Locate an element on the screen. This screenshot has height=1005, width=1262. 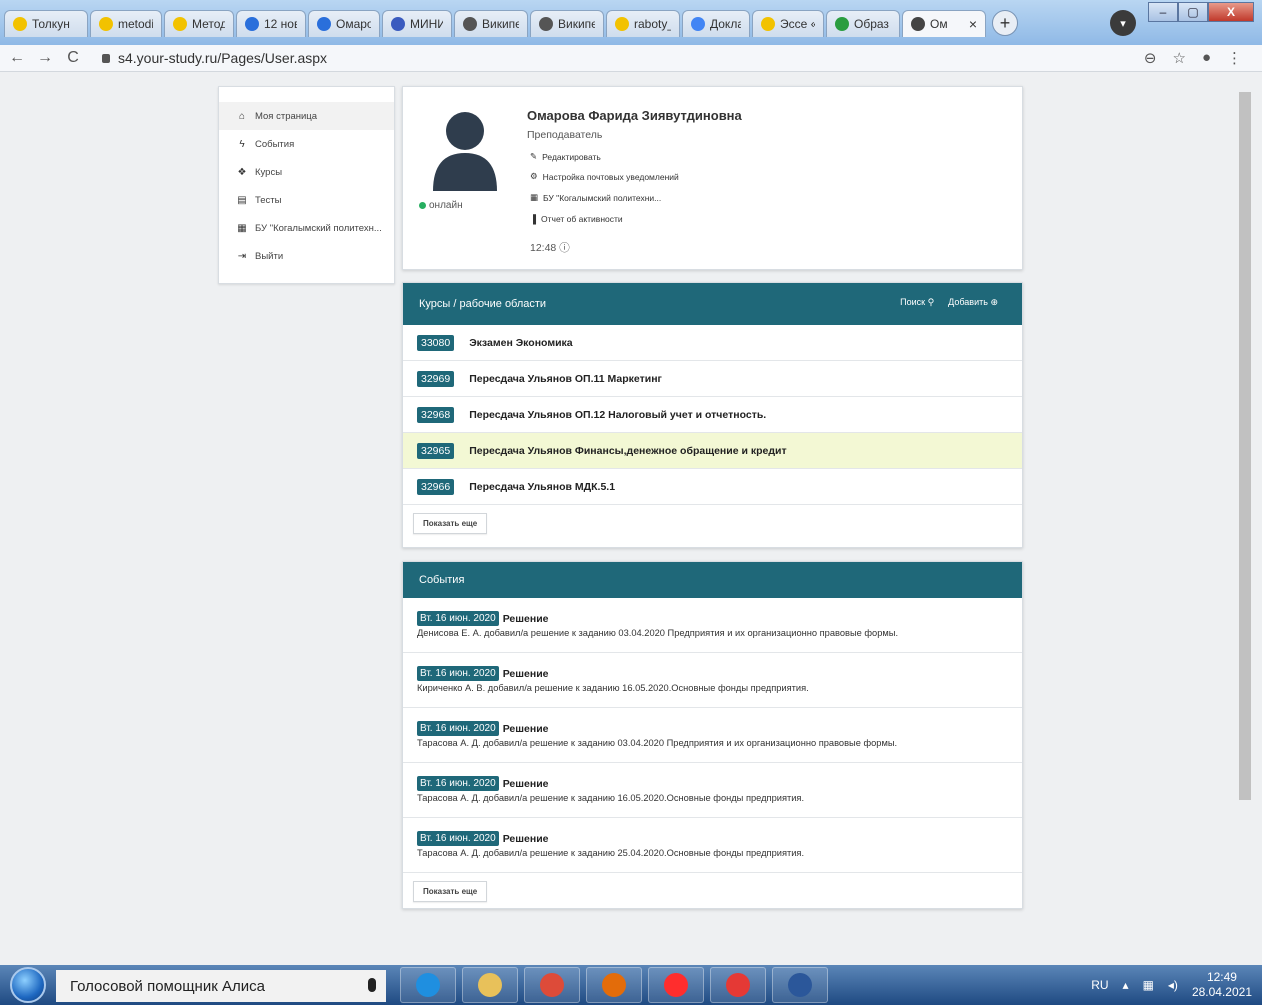
outlook-icon is located at coordinates (614, 985).